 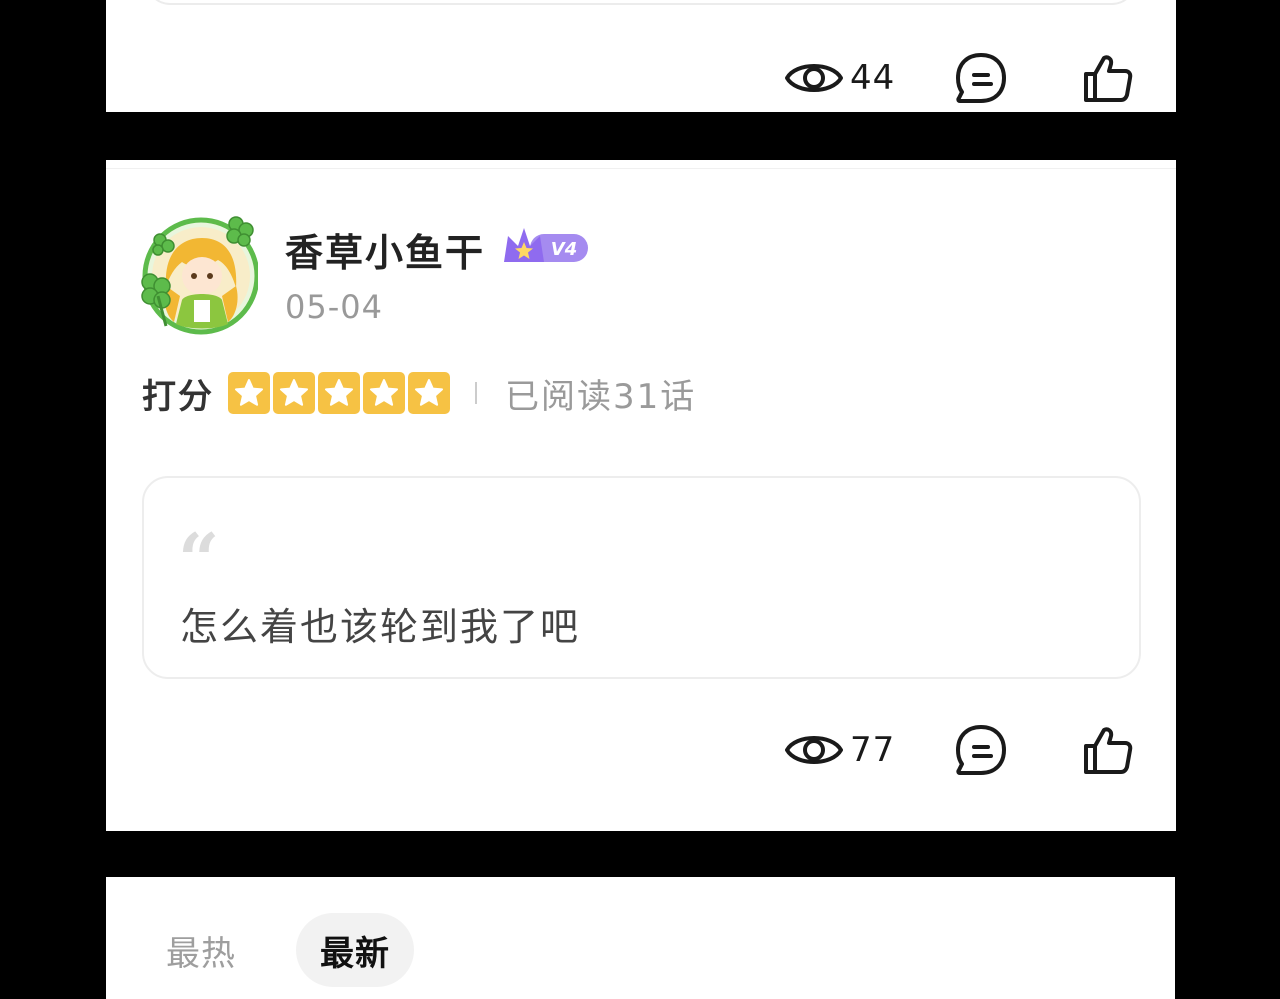 I want to click on divider, so click(x=641, y=168).